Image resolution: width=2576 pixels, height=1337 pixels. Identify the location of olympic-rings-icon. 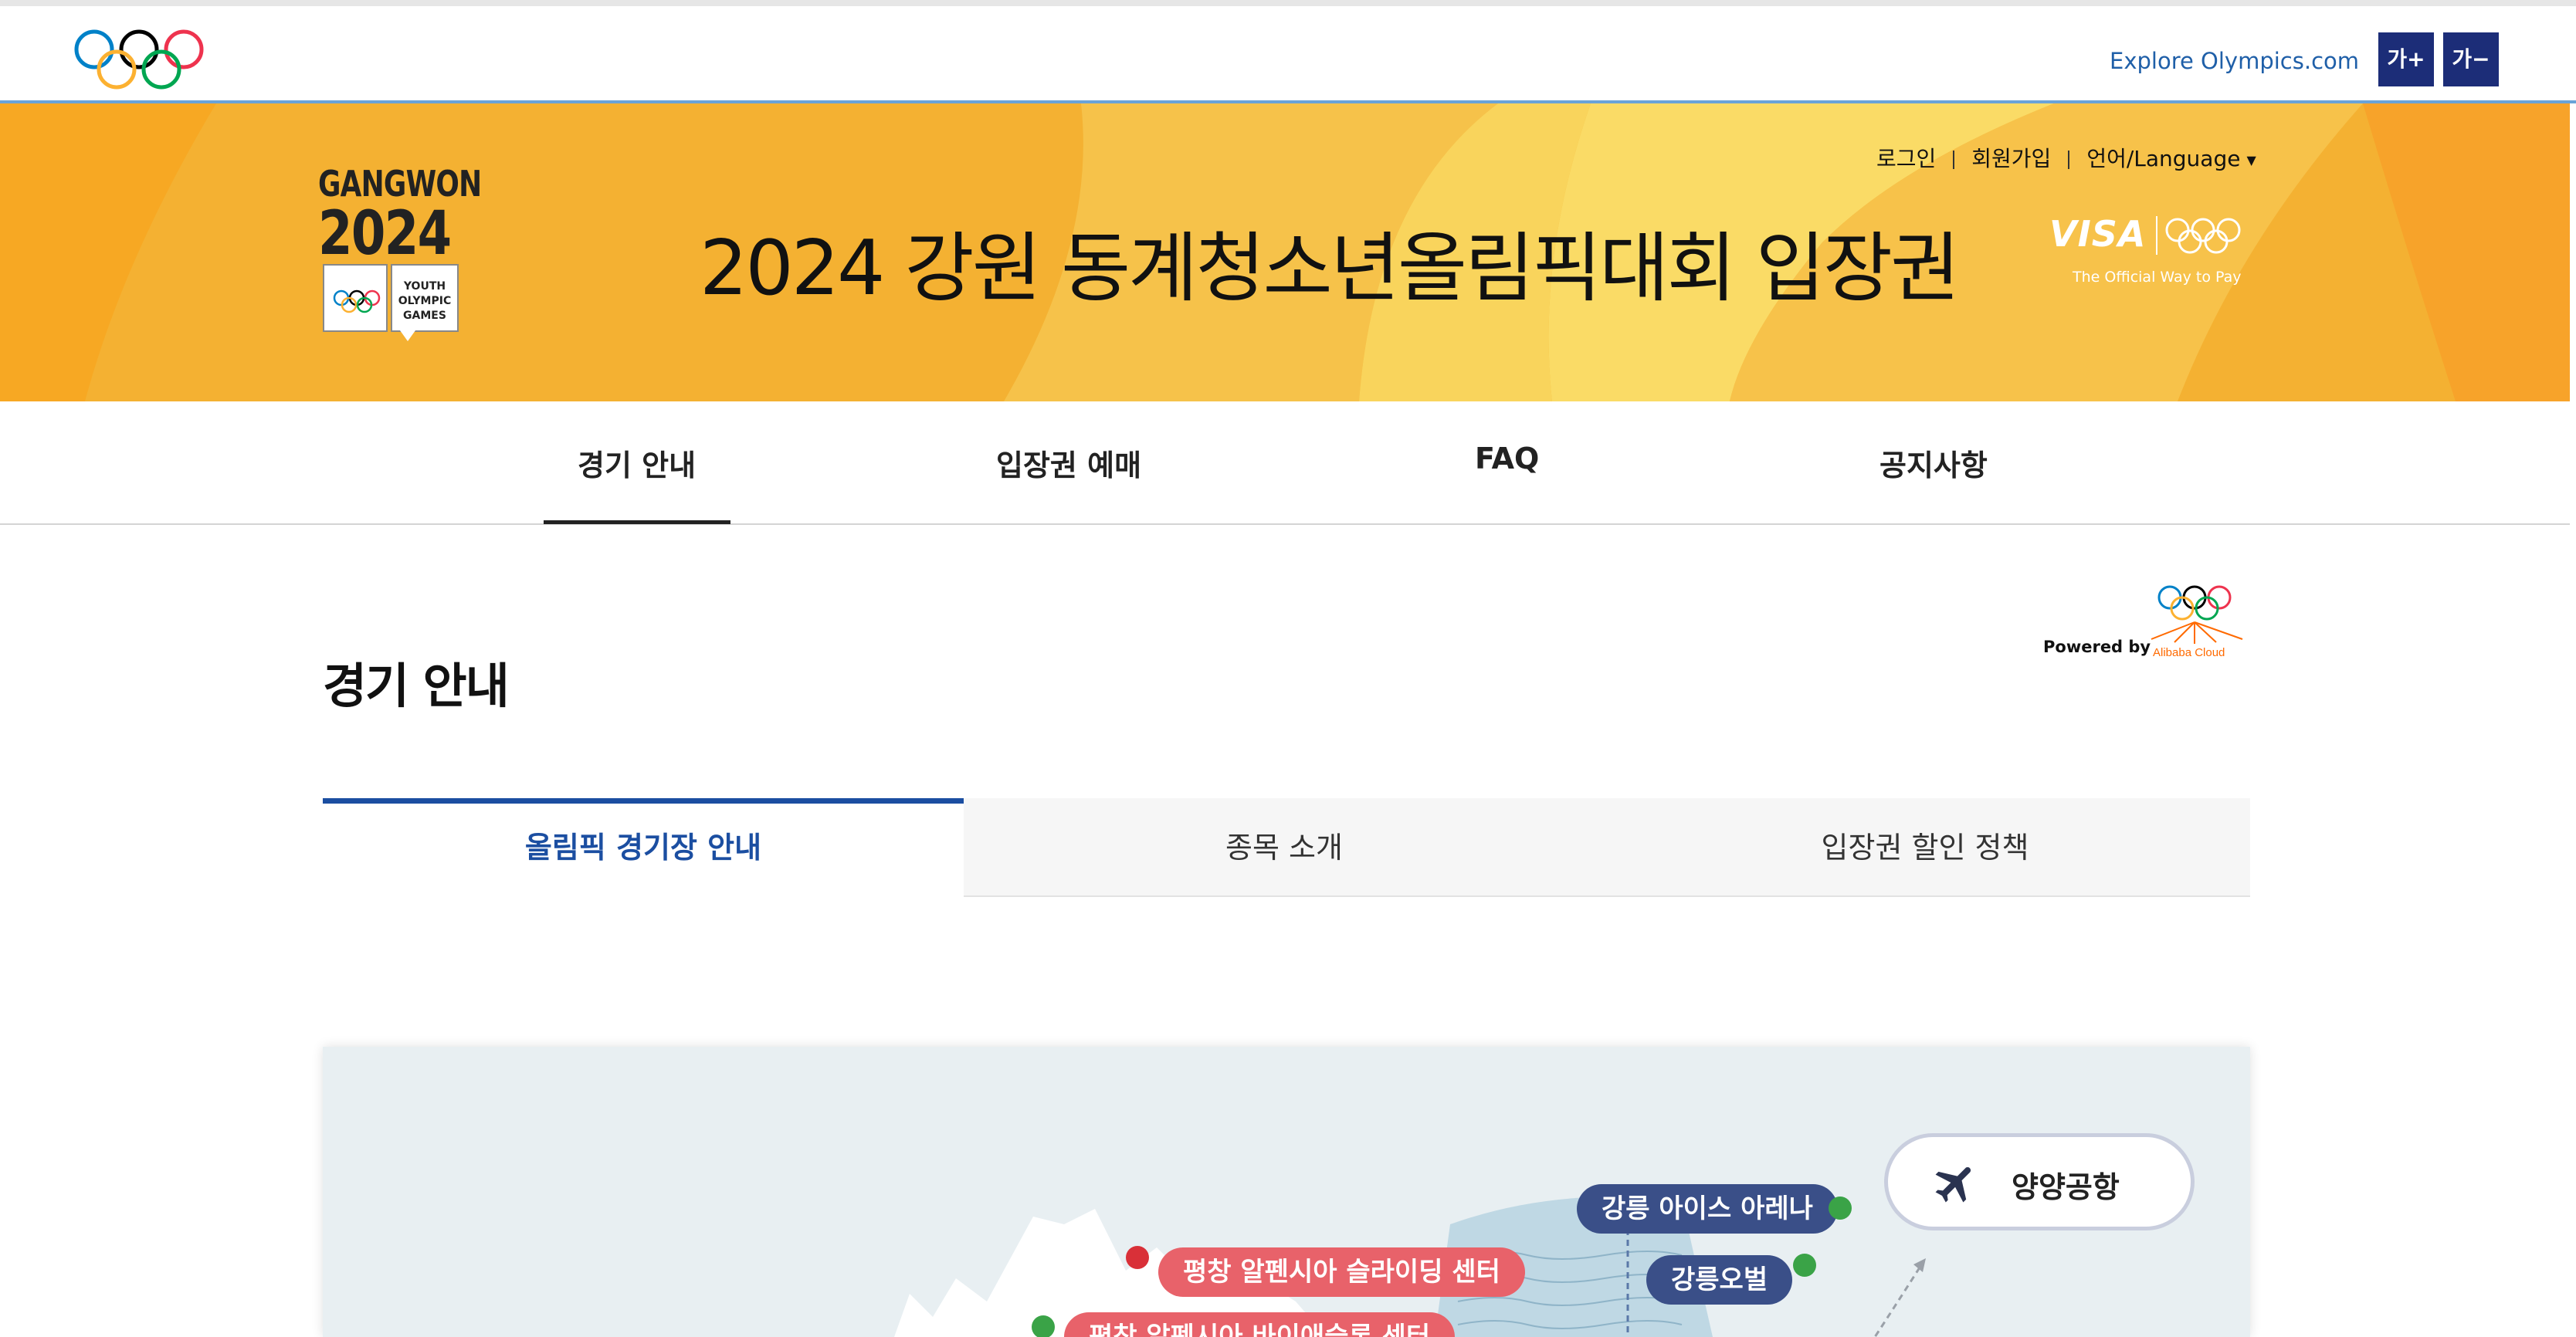
(2203, 236).